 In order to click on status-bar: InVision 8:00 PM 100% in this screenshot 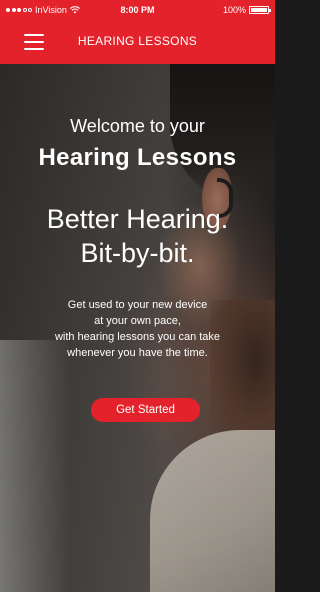, I will do `click(137, 10)`.